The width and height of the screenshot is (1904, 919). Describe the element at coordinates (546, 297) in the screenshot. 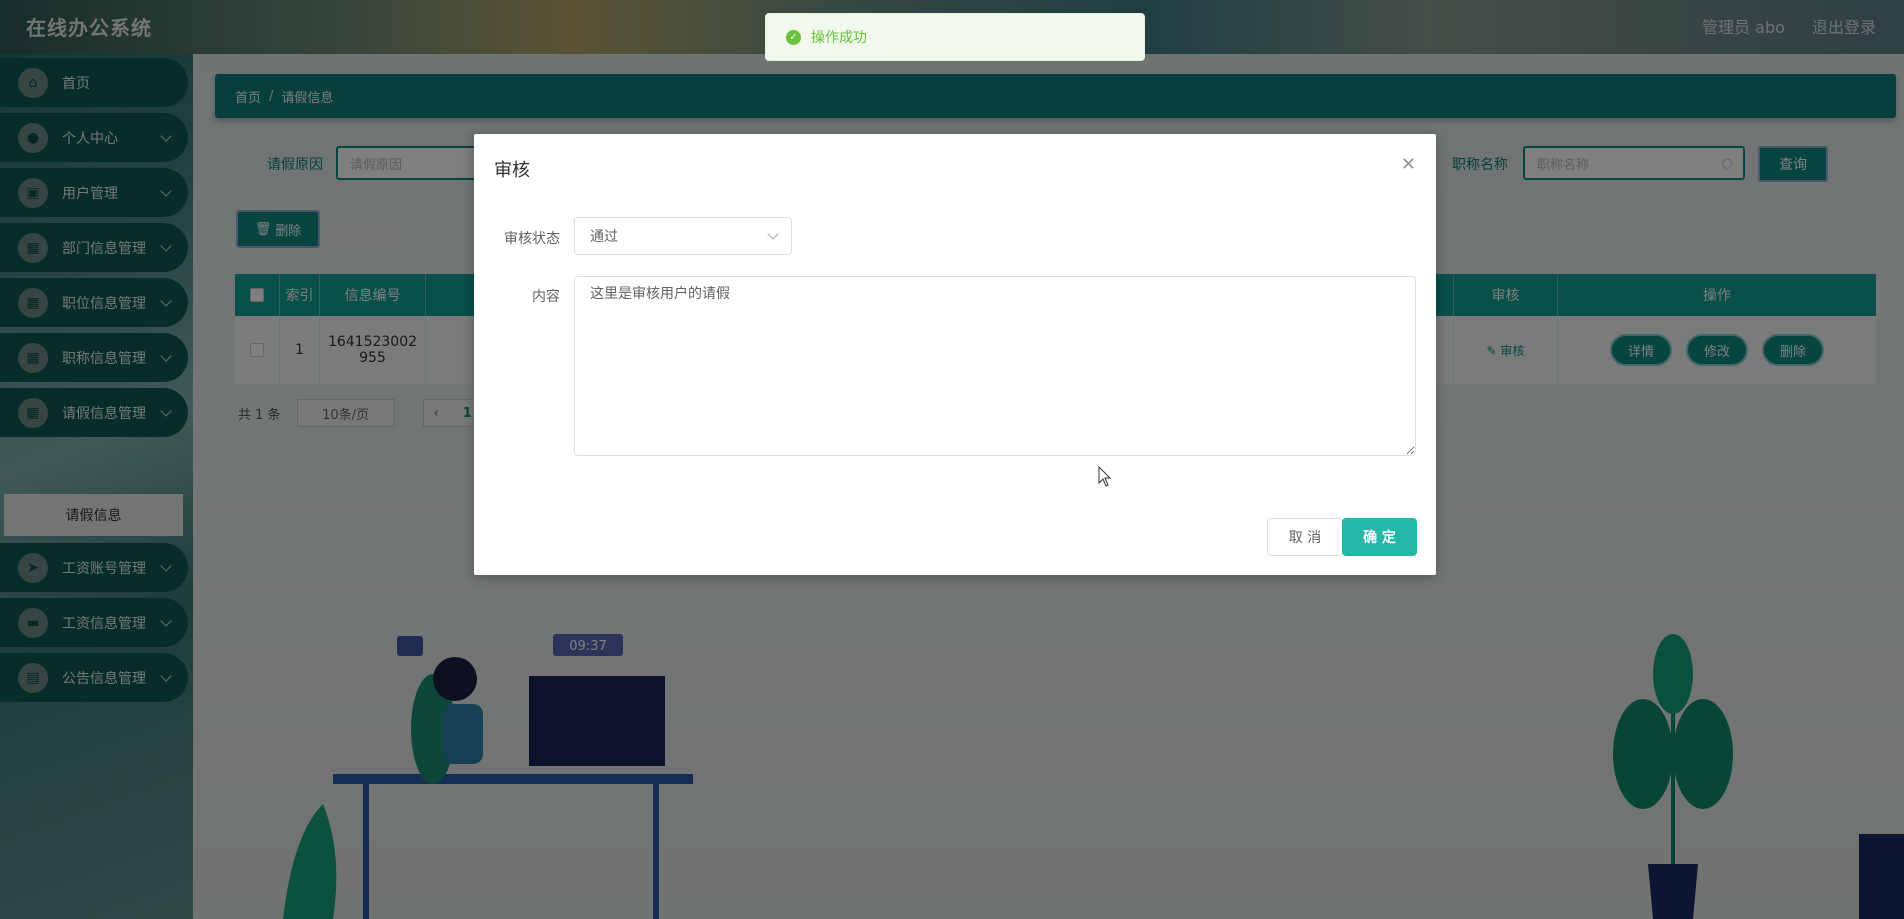

I see `content-label: 内容` at that location.